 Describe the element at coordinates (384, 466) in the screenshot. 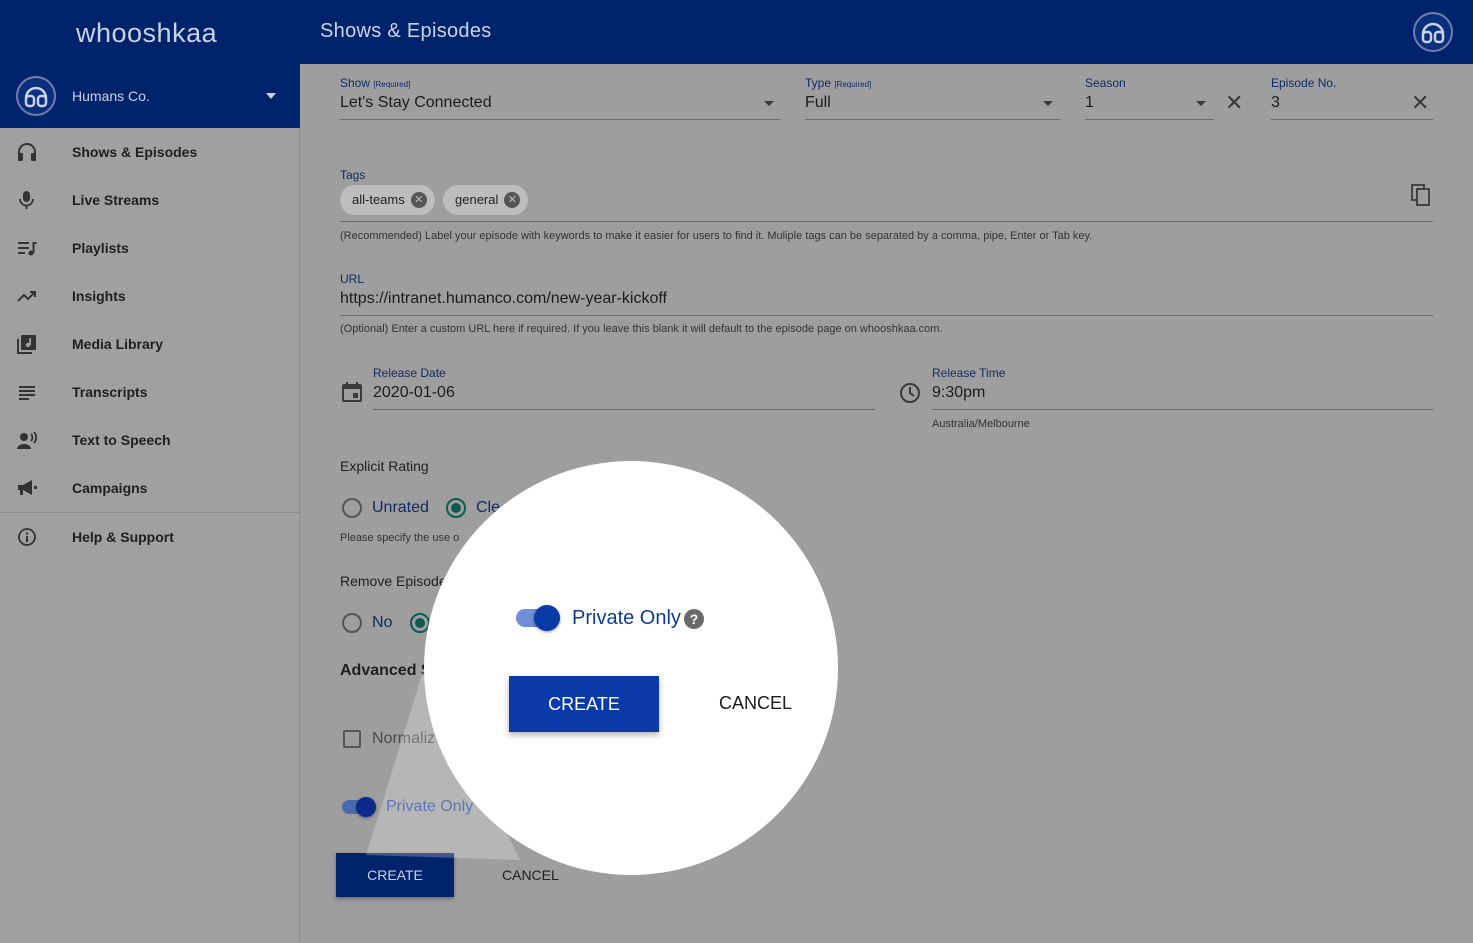

I see `explicit-rating-label: Explicit Rating` at that location.